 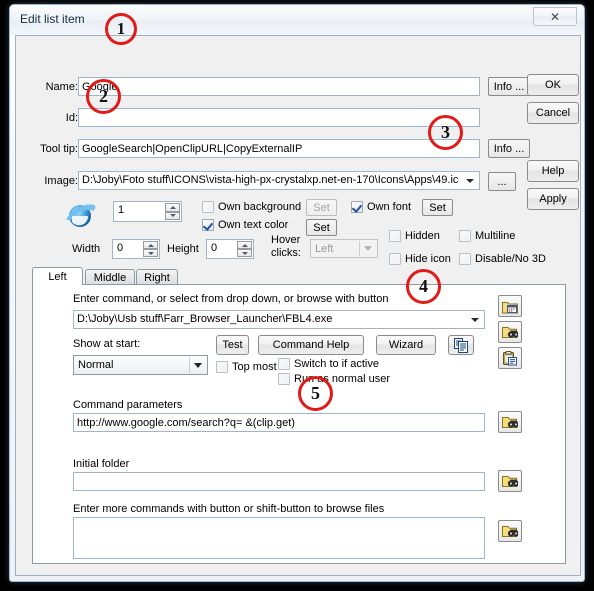 What do you see at coordinates (279, 117) in the screenshot?
I see `id-input` at bounding box center [279, 117].